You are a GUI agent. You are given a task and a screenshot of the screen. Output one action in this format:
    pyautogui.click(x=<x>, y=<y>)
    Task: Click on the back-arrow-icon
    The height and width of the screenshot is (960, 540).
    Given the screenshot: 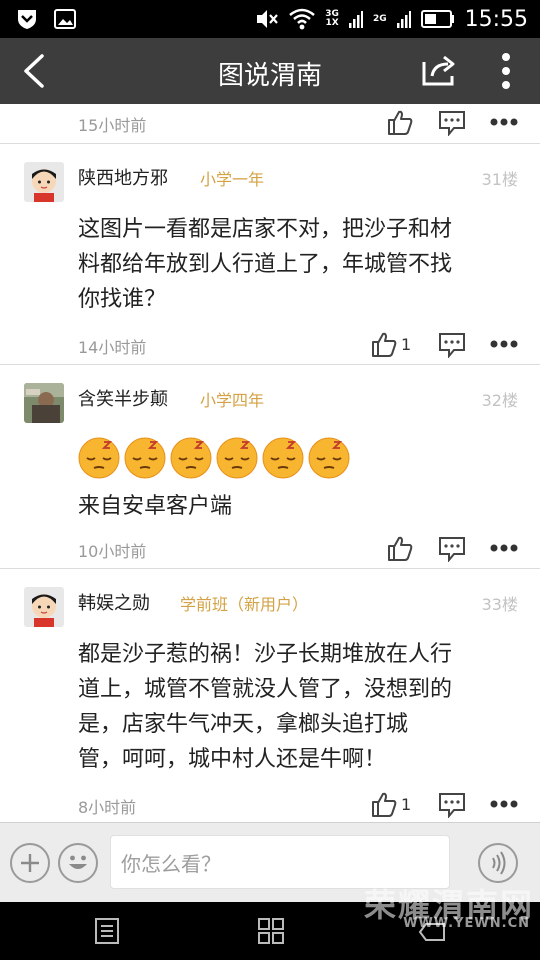 What is the action you would take?
    pyautogui.click(x=36, y=71)
    